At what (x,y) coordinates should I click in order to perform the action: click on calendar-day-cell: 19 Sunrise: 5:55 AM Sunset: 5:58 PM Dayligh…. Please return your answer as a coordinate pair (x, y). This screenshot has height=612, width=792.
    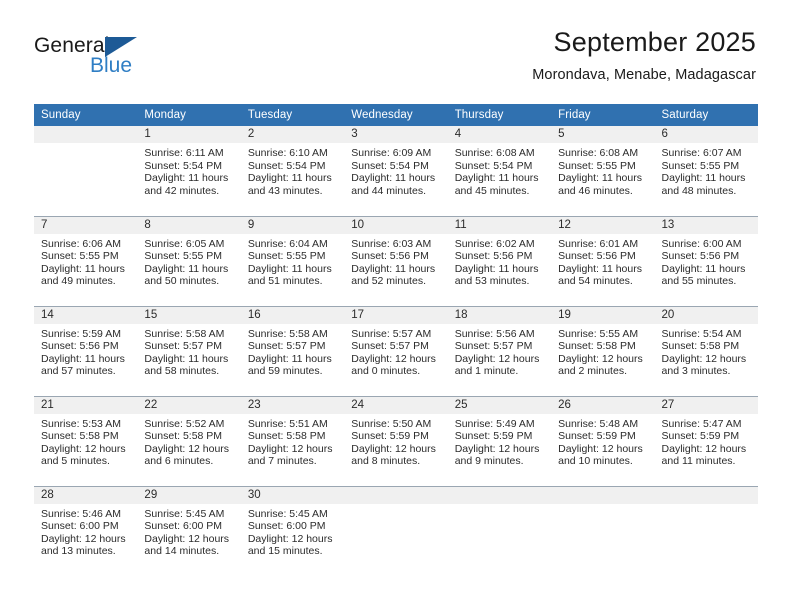
    Looking at the image, I should click on (603, 350).